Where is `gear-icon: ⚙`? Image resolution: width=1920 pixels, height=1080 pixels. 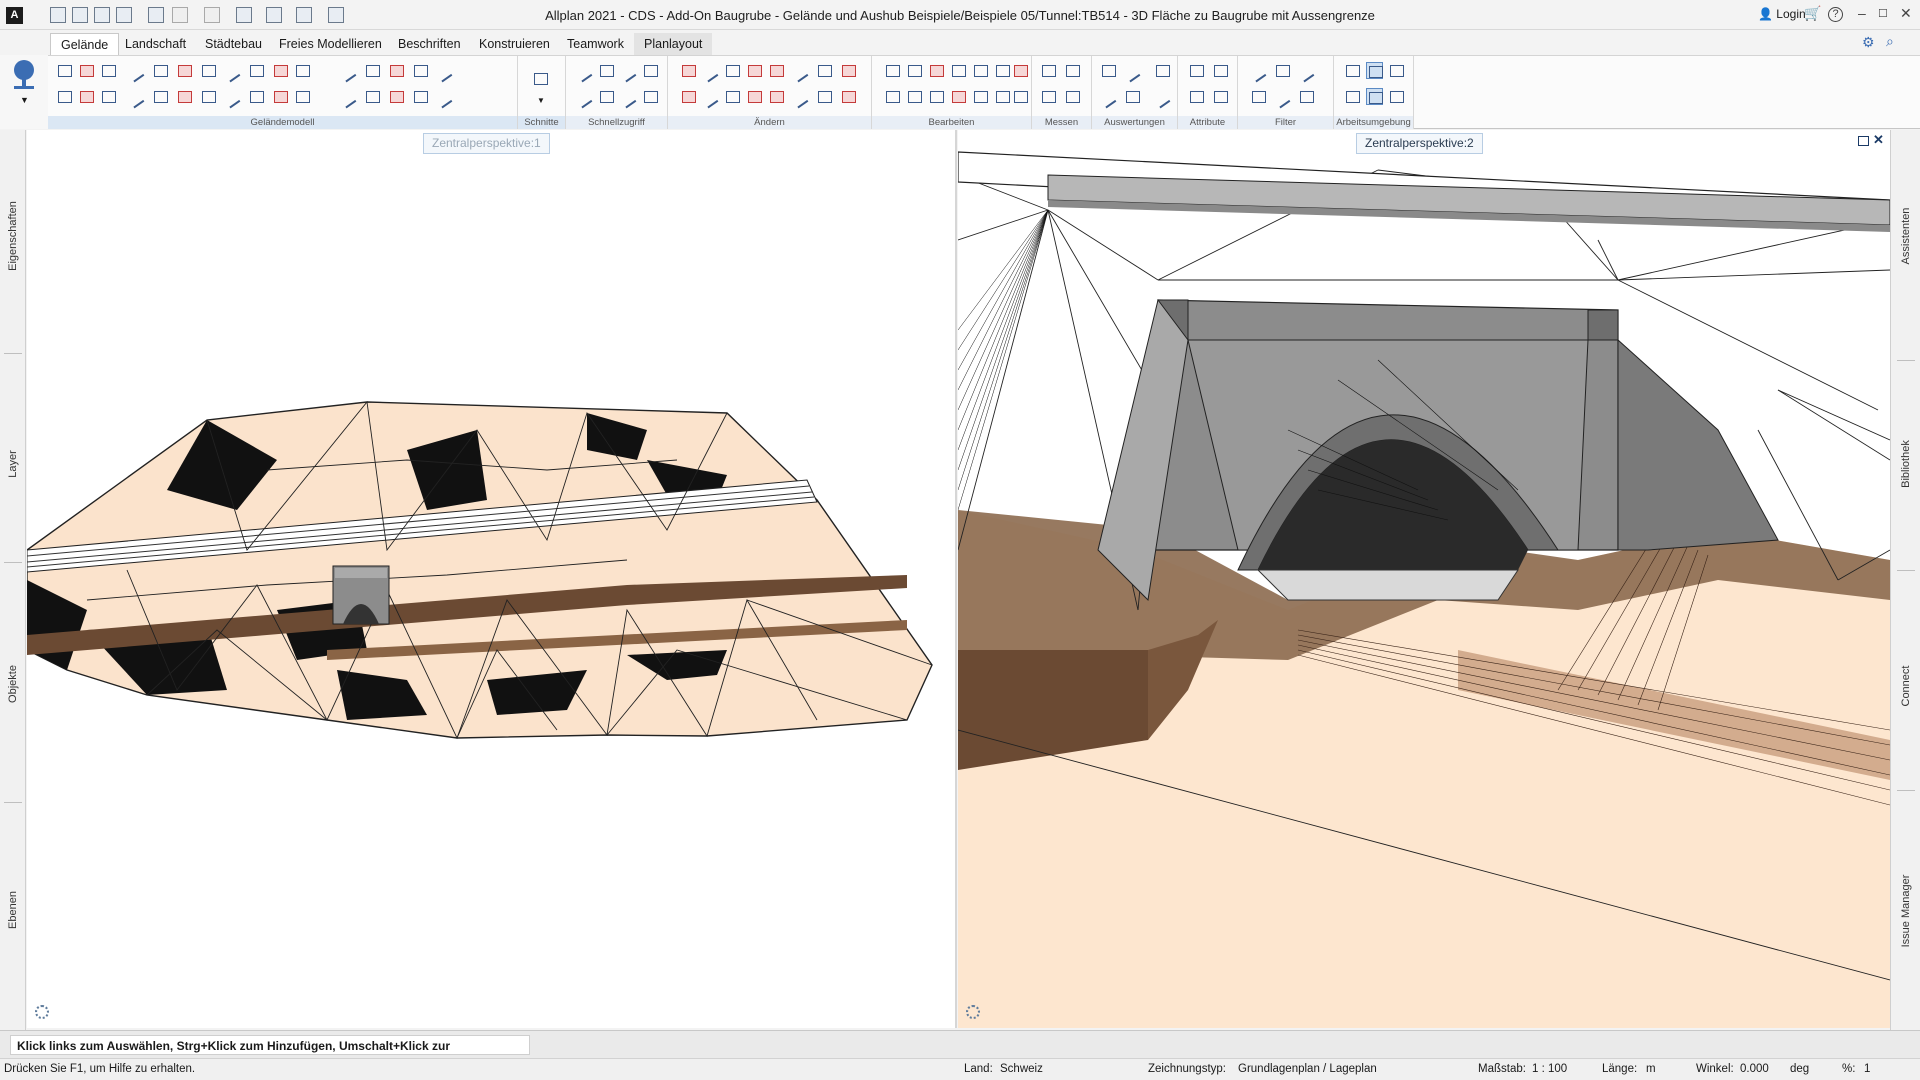 gear-icon: ⚙ is located at coordinates (1868, 42).